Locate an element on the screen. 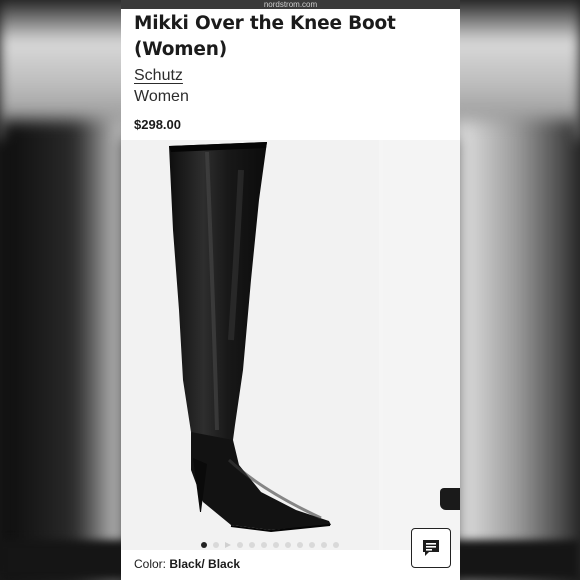 The image size is (580, 580). address-bar: nordstrom.com is located at coordinates (290, 4).